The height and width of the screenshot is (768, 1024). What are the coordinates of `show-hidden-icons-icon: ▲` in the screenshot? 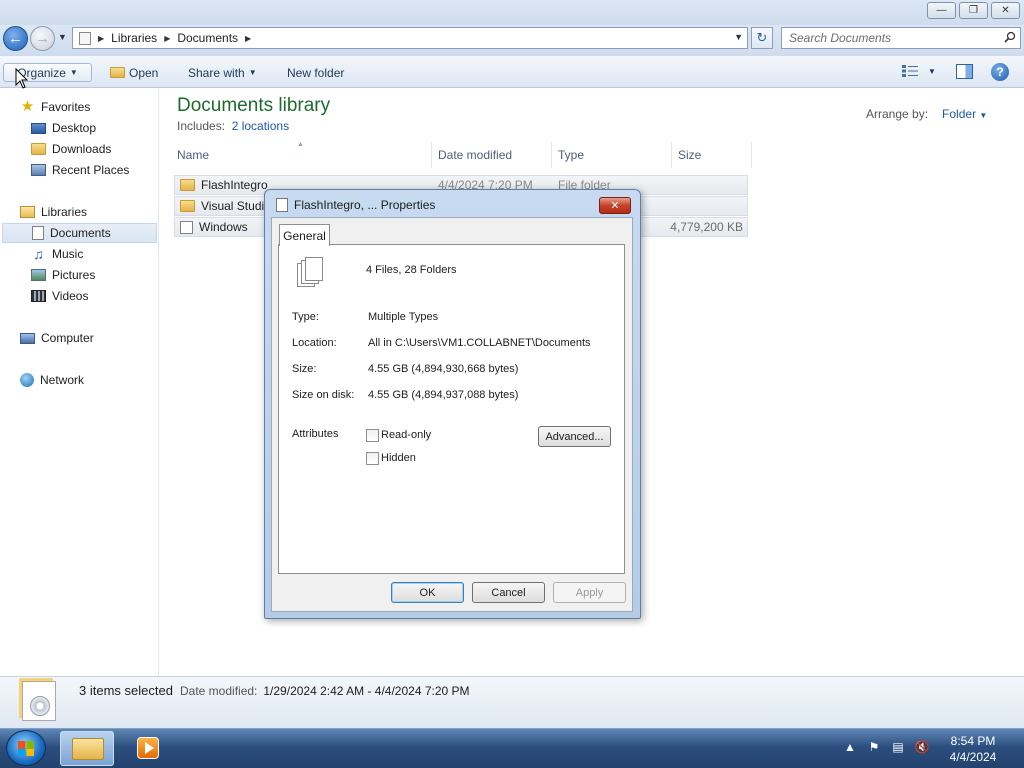 It's located at (850, 747).